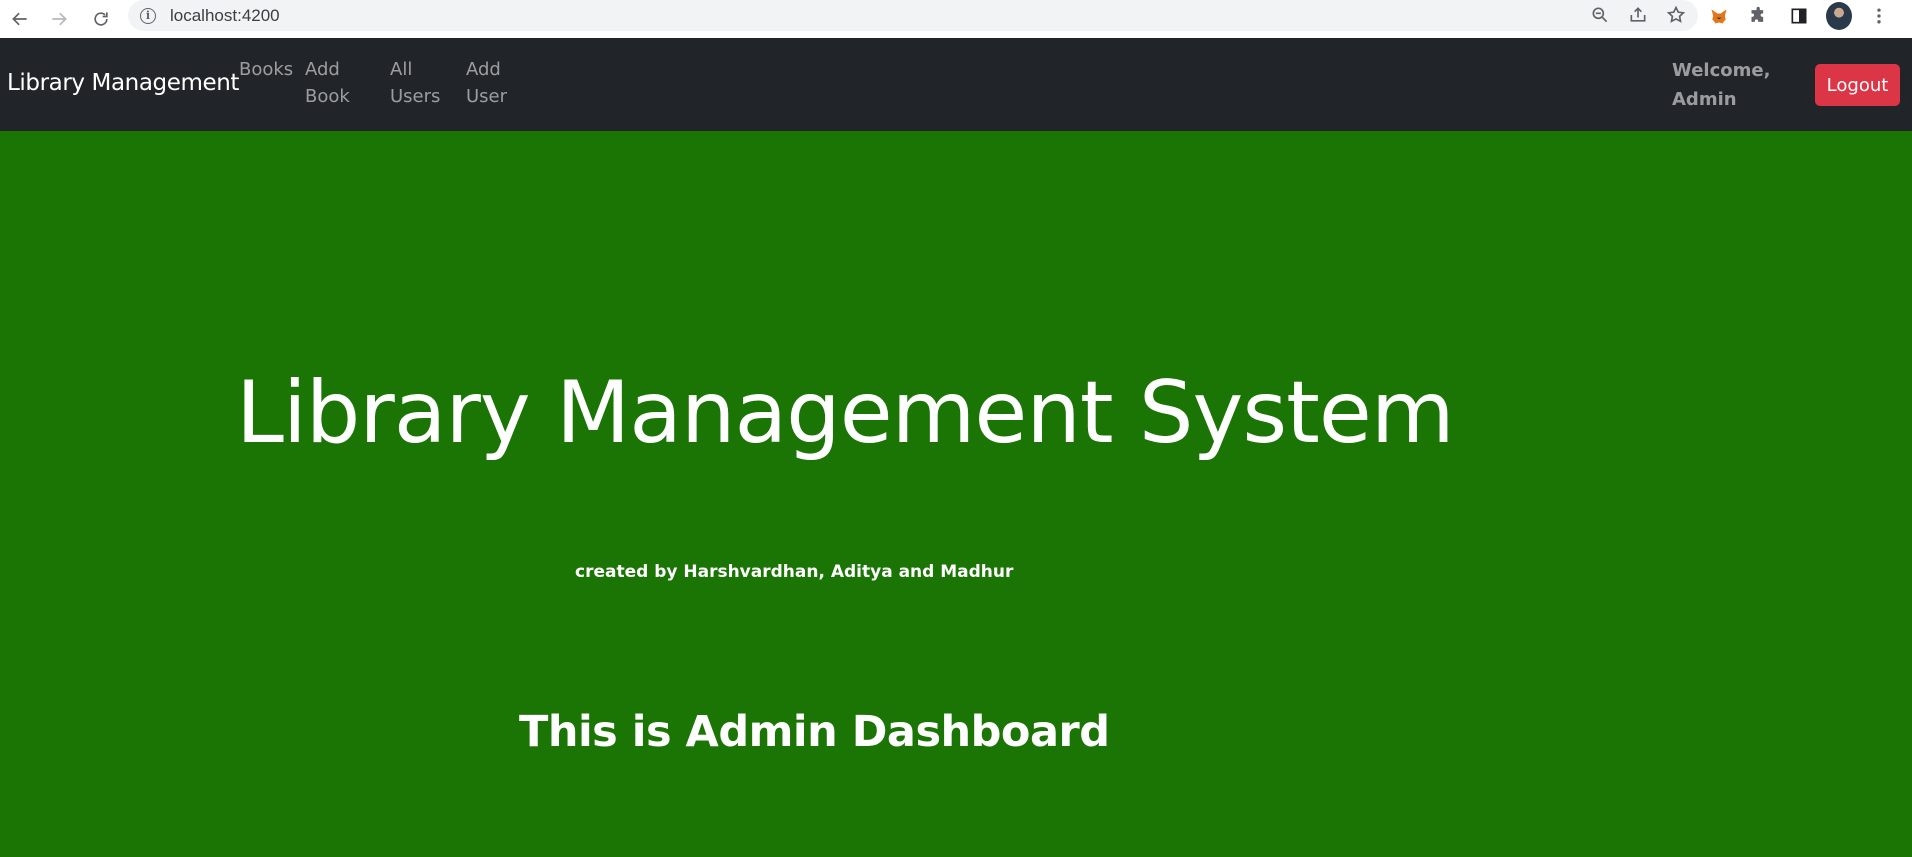 The height and width of the screenshot is (857, 1912). What do you see at coordinates (101, 19) in the screenshot?
I see `reload-icon` at bounding box center [101, 19].